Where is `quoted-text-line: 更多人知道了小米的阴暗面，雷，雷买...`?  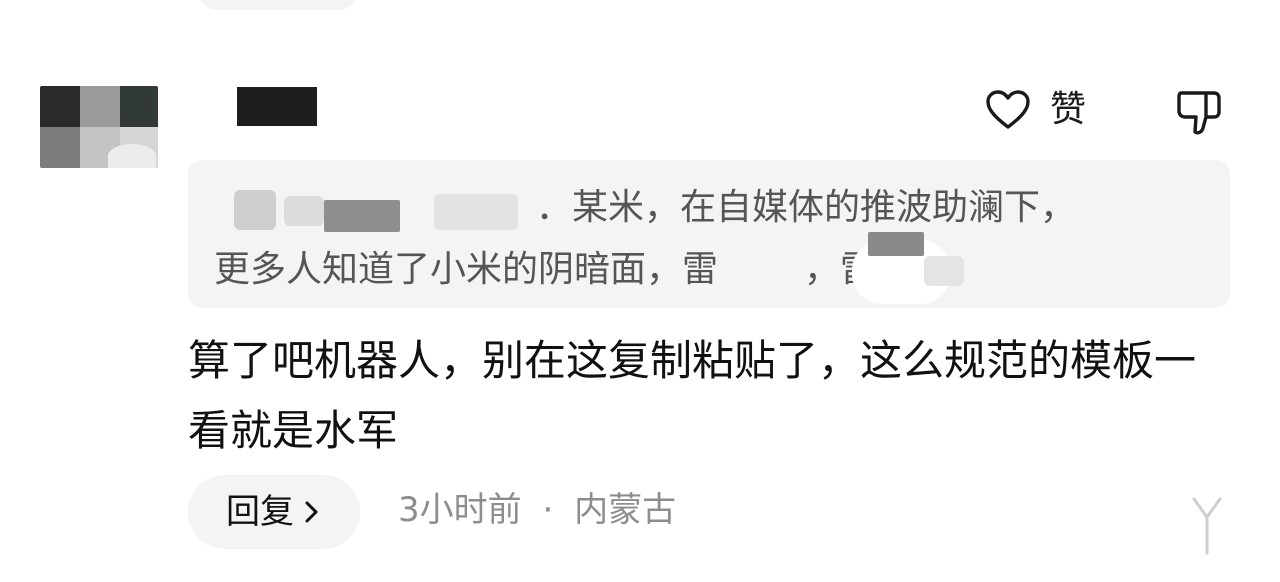
quoted-text-line: 更多人知道了小米的阴暗面，雷，雷买... is located at coordinates (580, 270).